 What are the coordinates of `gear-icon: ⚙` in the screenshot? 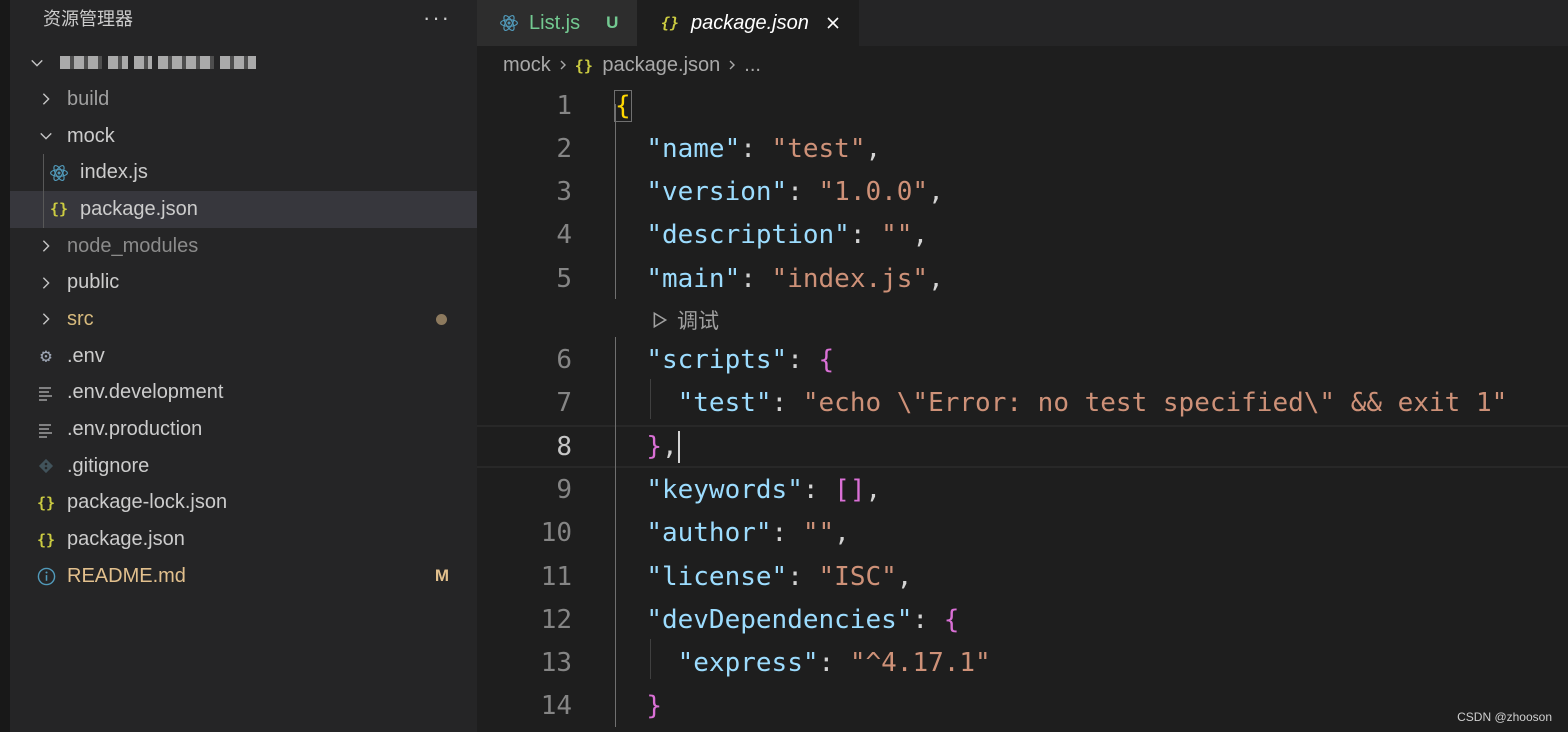 It's located at (46, 356).